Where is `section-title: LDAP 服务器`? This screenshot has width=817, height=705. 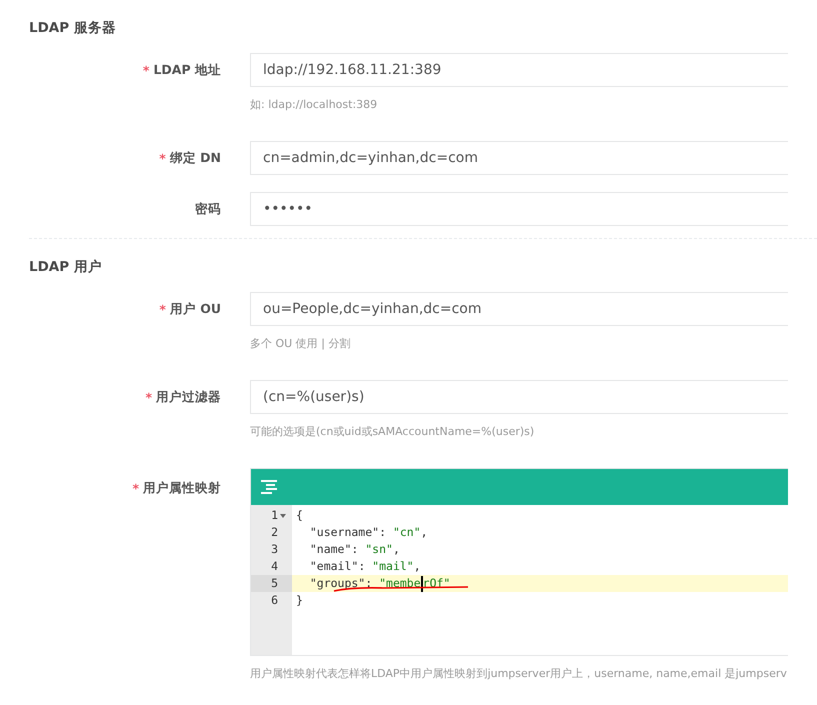 section-title: LDAP 服务器 is located at coordinates (72, 28).